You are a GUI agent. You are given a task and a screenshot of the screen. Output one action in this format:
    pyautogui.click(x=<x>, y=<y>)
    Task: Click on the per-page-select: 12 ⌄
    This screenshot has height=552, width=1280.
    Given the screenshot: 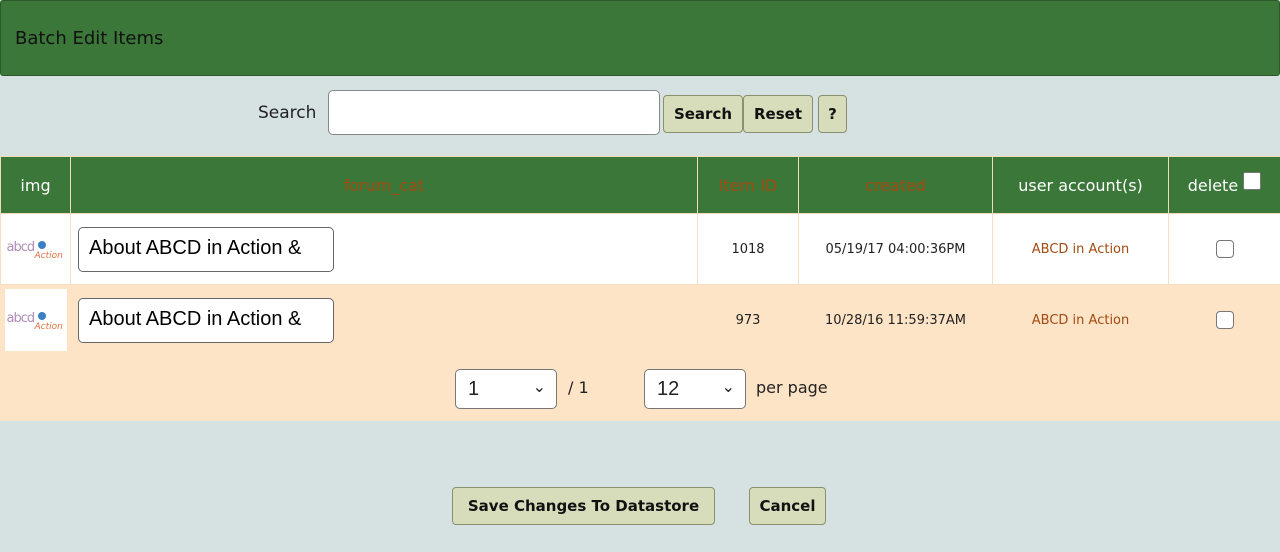 What is the action you would take?
    pyautogui.click(x=695, y=389)
    